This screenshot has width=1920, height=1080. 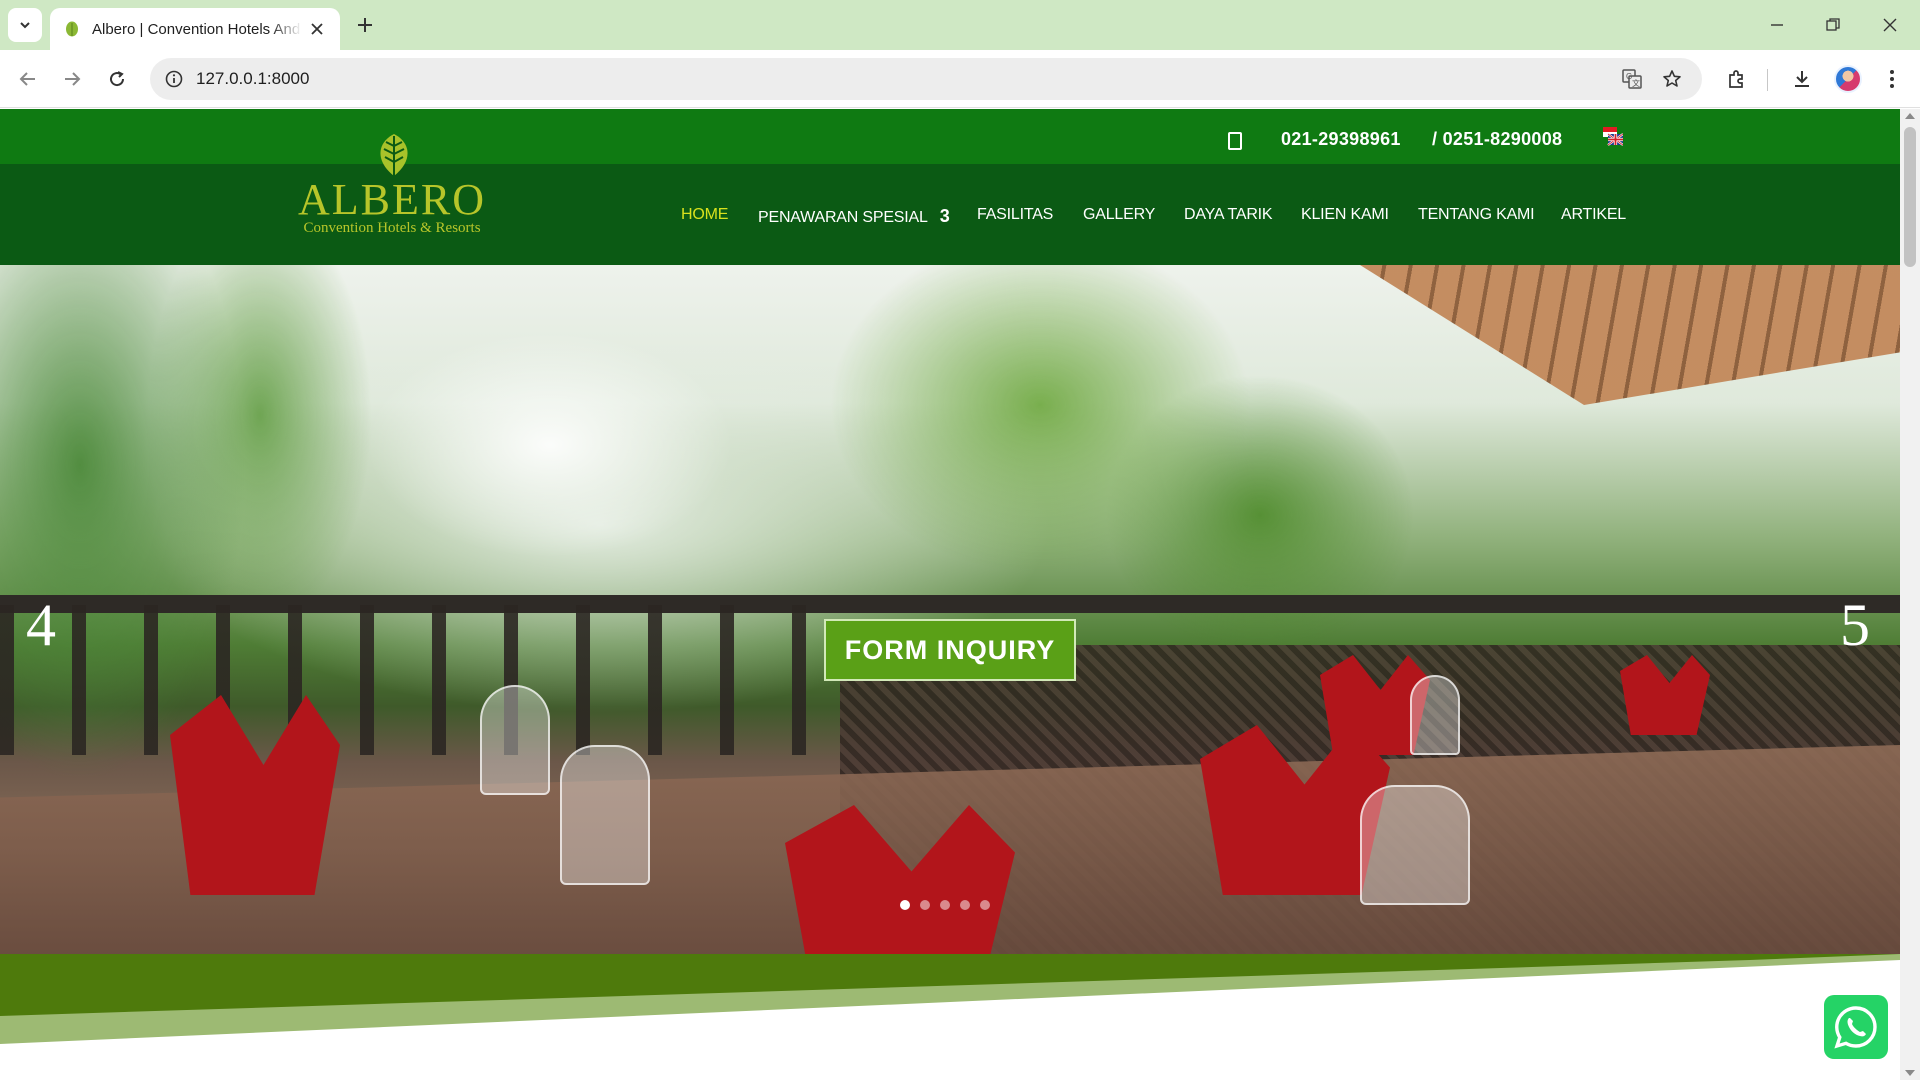 I want to click on phone-number-primary: 021-29398961, so click(x=1341, y=139).